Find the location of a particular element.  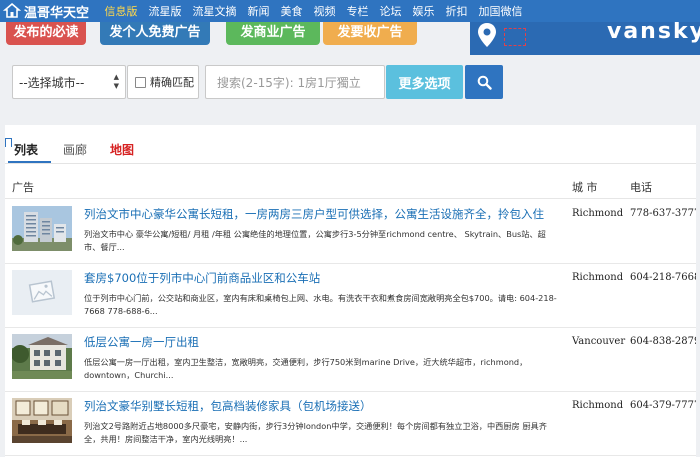

nav-item-liuxing: 流星版 is located at coordinates (165, 11).